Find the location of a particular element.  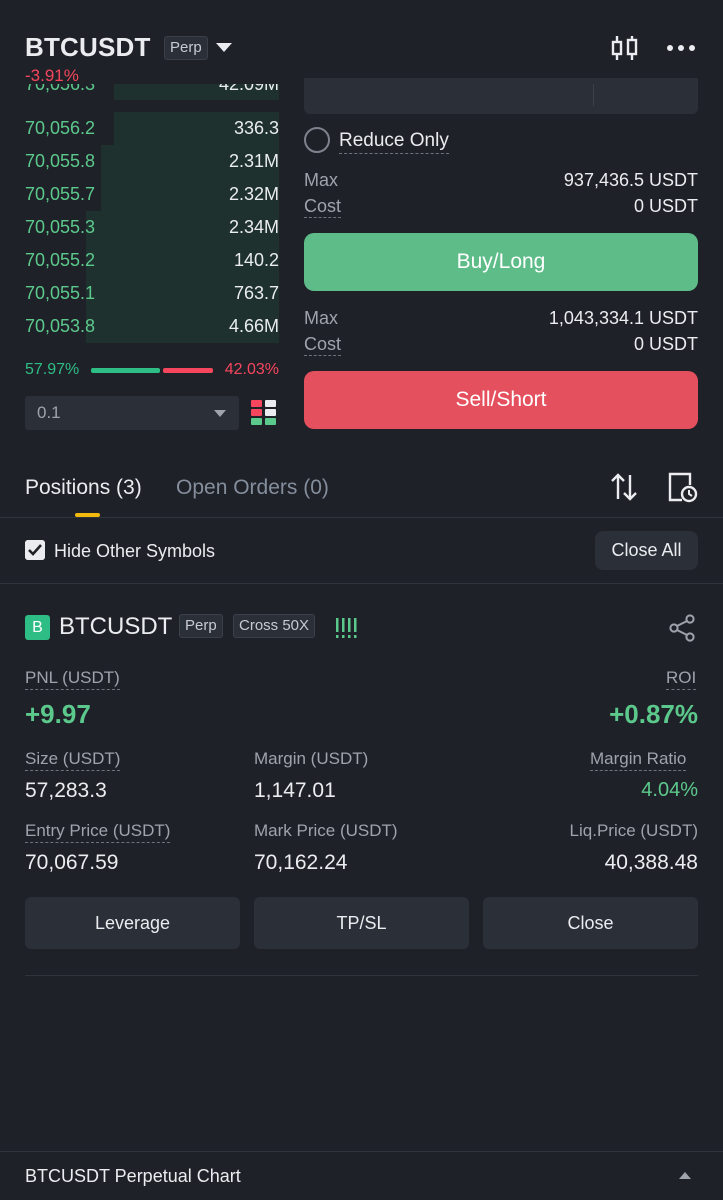

buy-ratio-bar is located at coordinates (125, 370).